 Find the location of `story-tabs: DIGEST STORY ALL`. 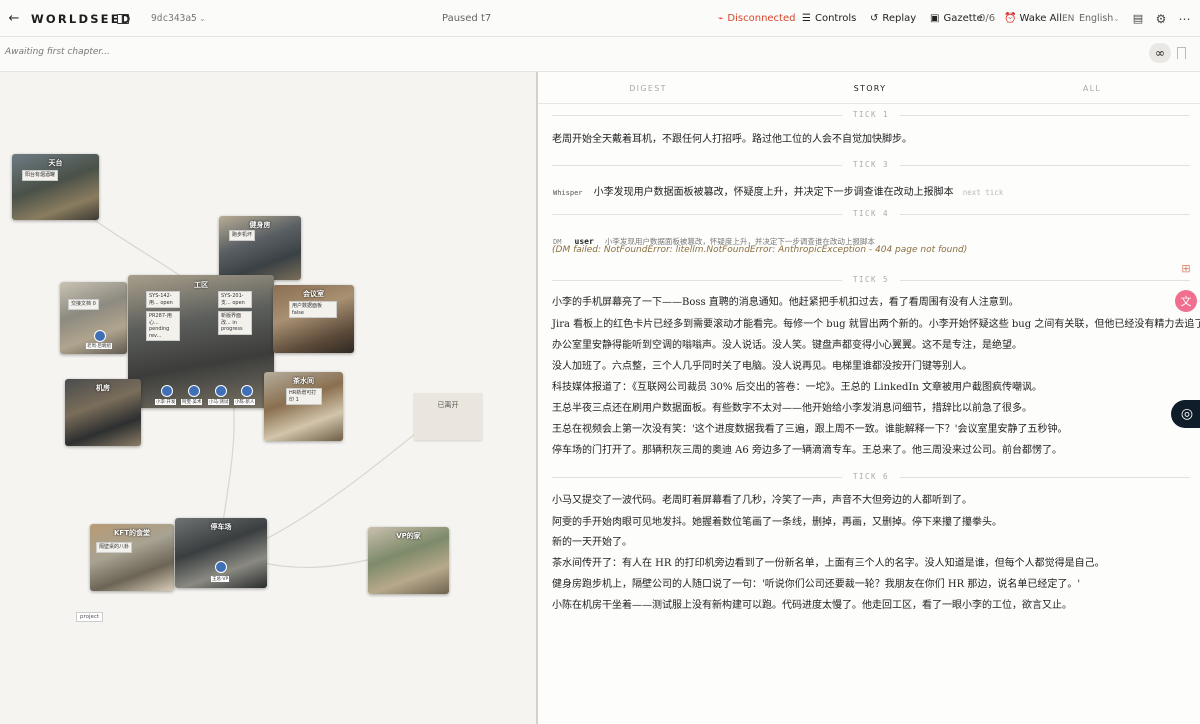

story-tabs: DIGEST STORY ALL is located at coordinates (869, 88).